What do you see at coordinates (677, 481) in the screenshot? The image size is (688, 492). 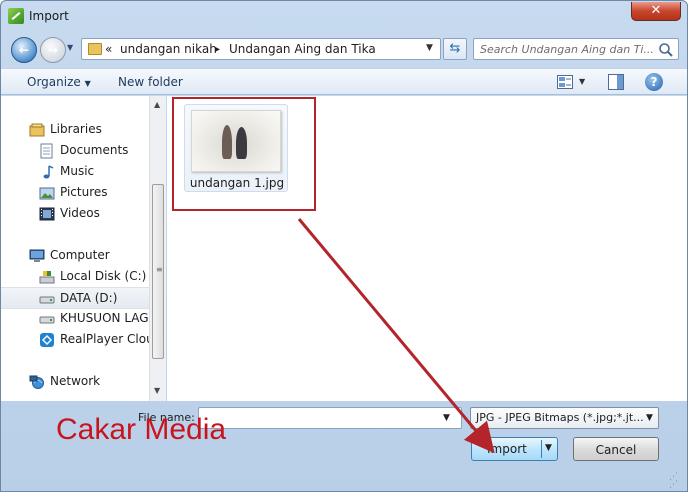 I see `resize-grip-icon: ⋰ ⋰` at bounding box center [677, 481].